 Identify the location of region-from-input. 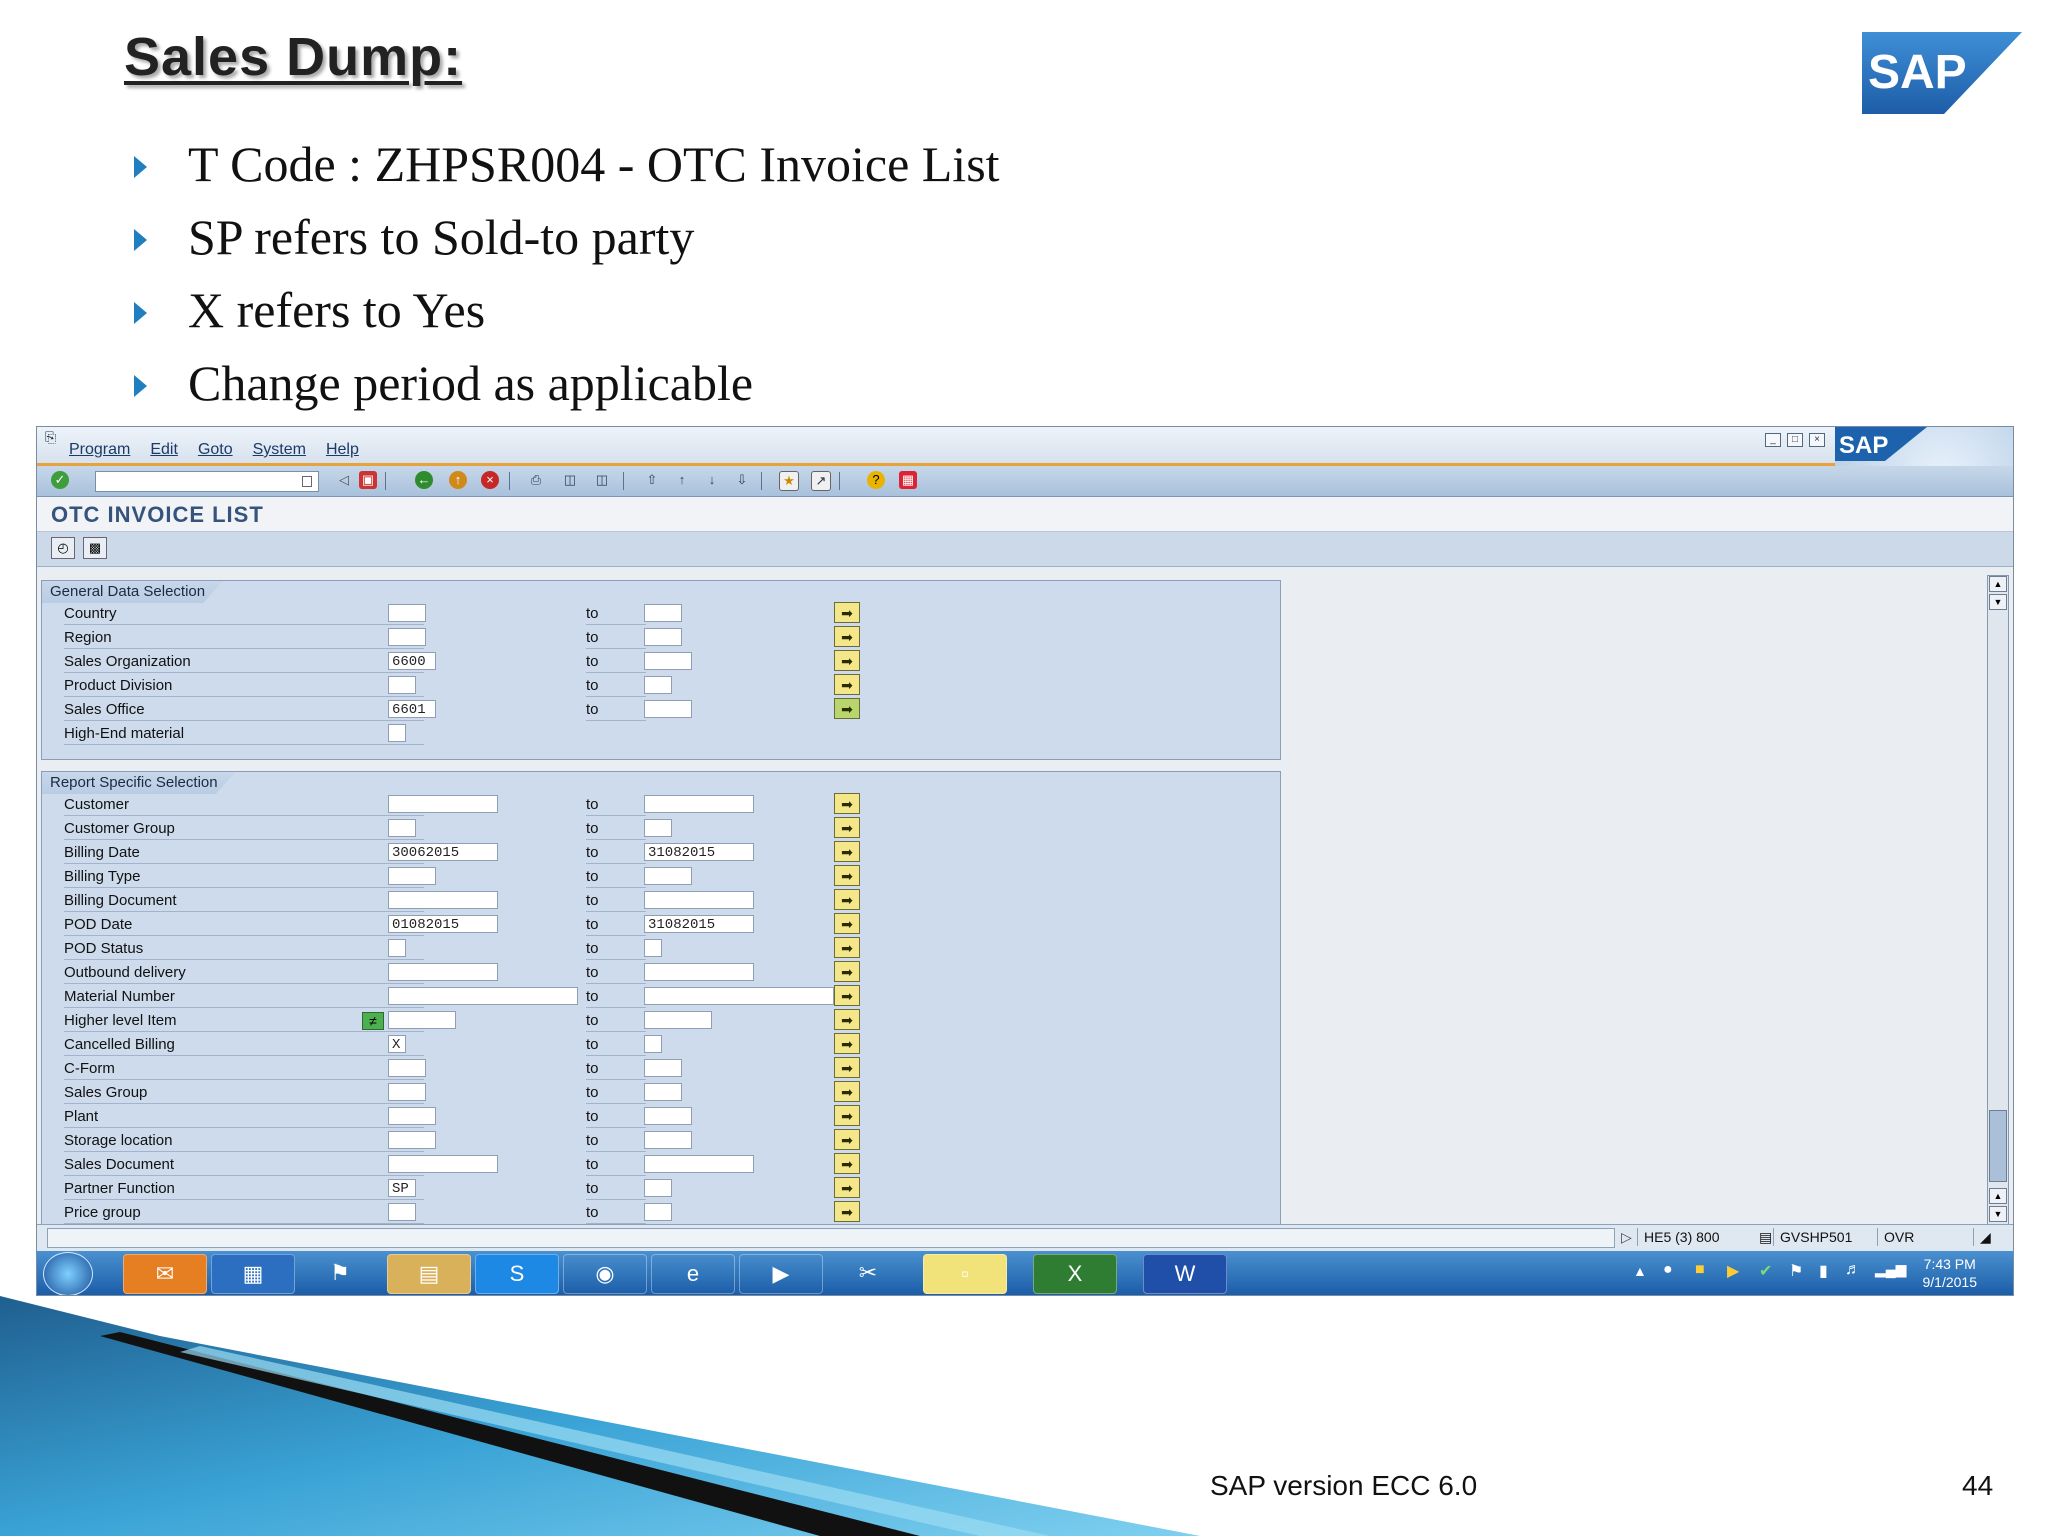
(407, 637).